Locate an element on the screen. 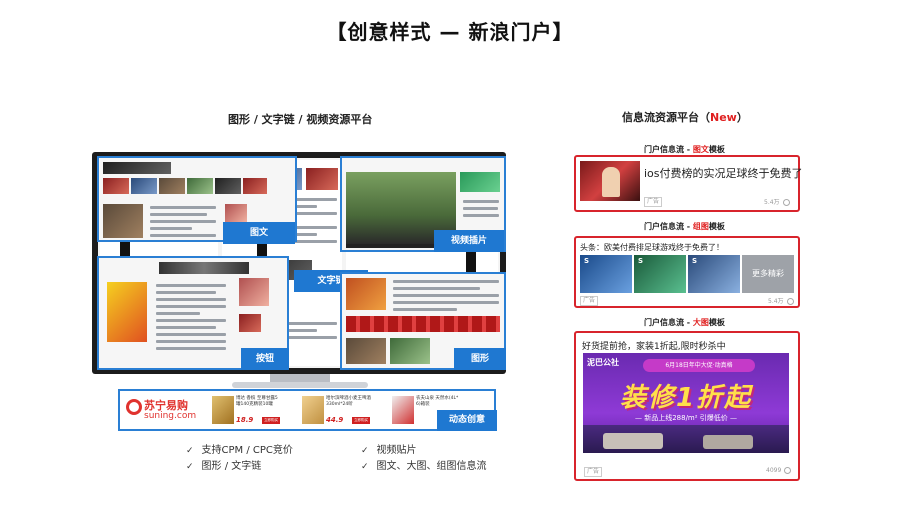  banner-product: 哈尔滨啤酒小麦王啤酒 330ml*24听 44.9 立即购买 is located at coordinates (337, 411).